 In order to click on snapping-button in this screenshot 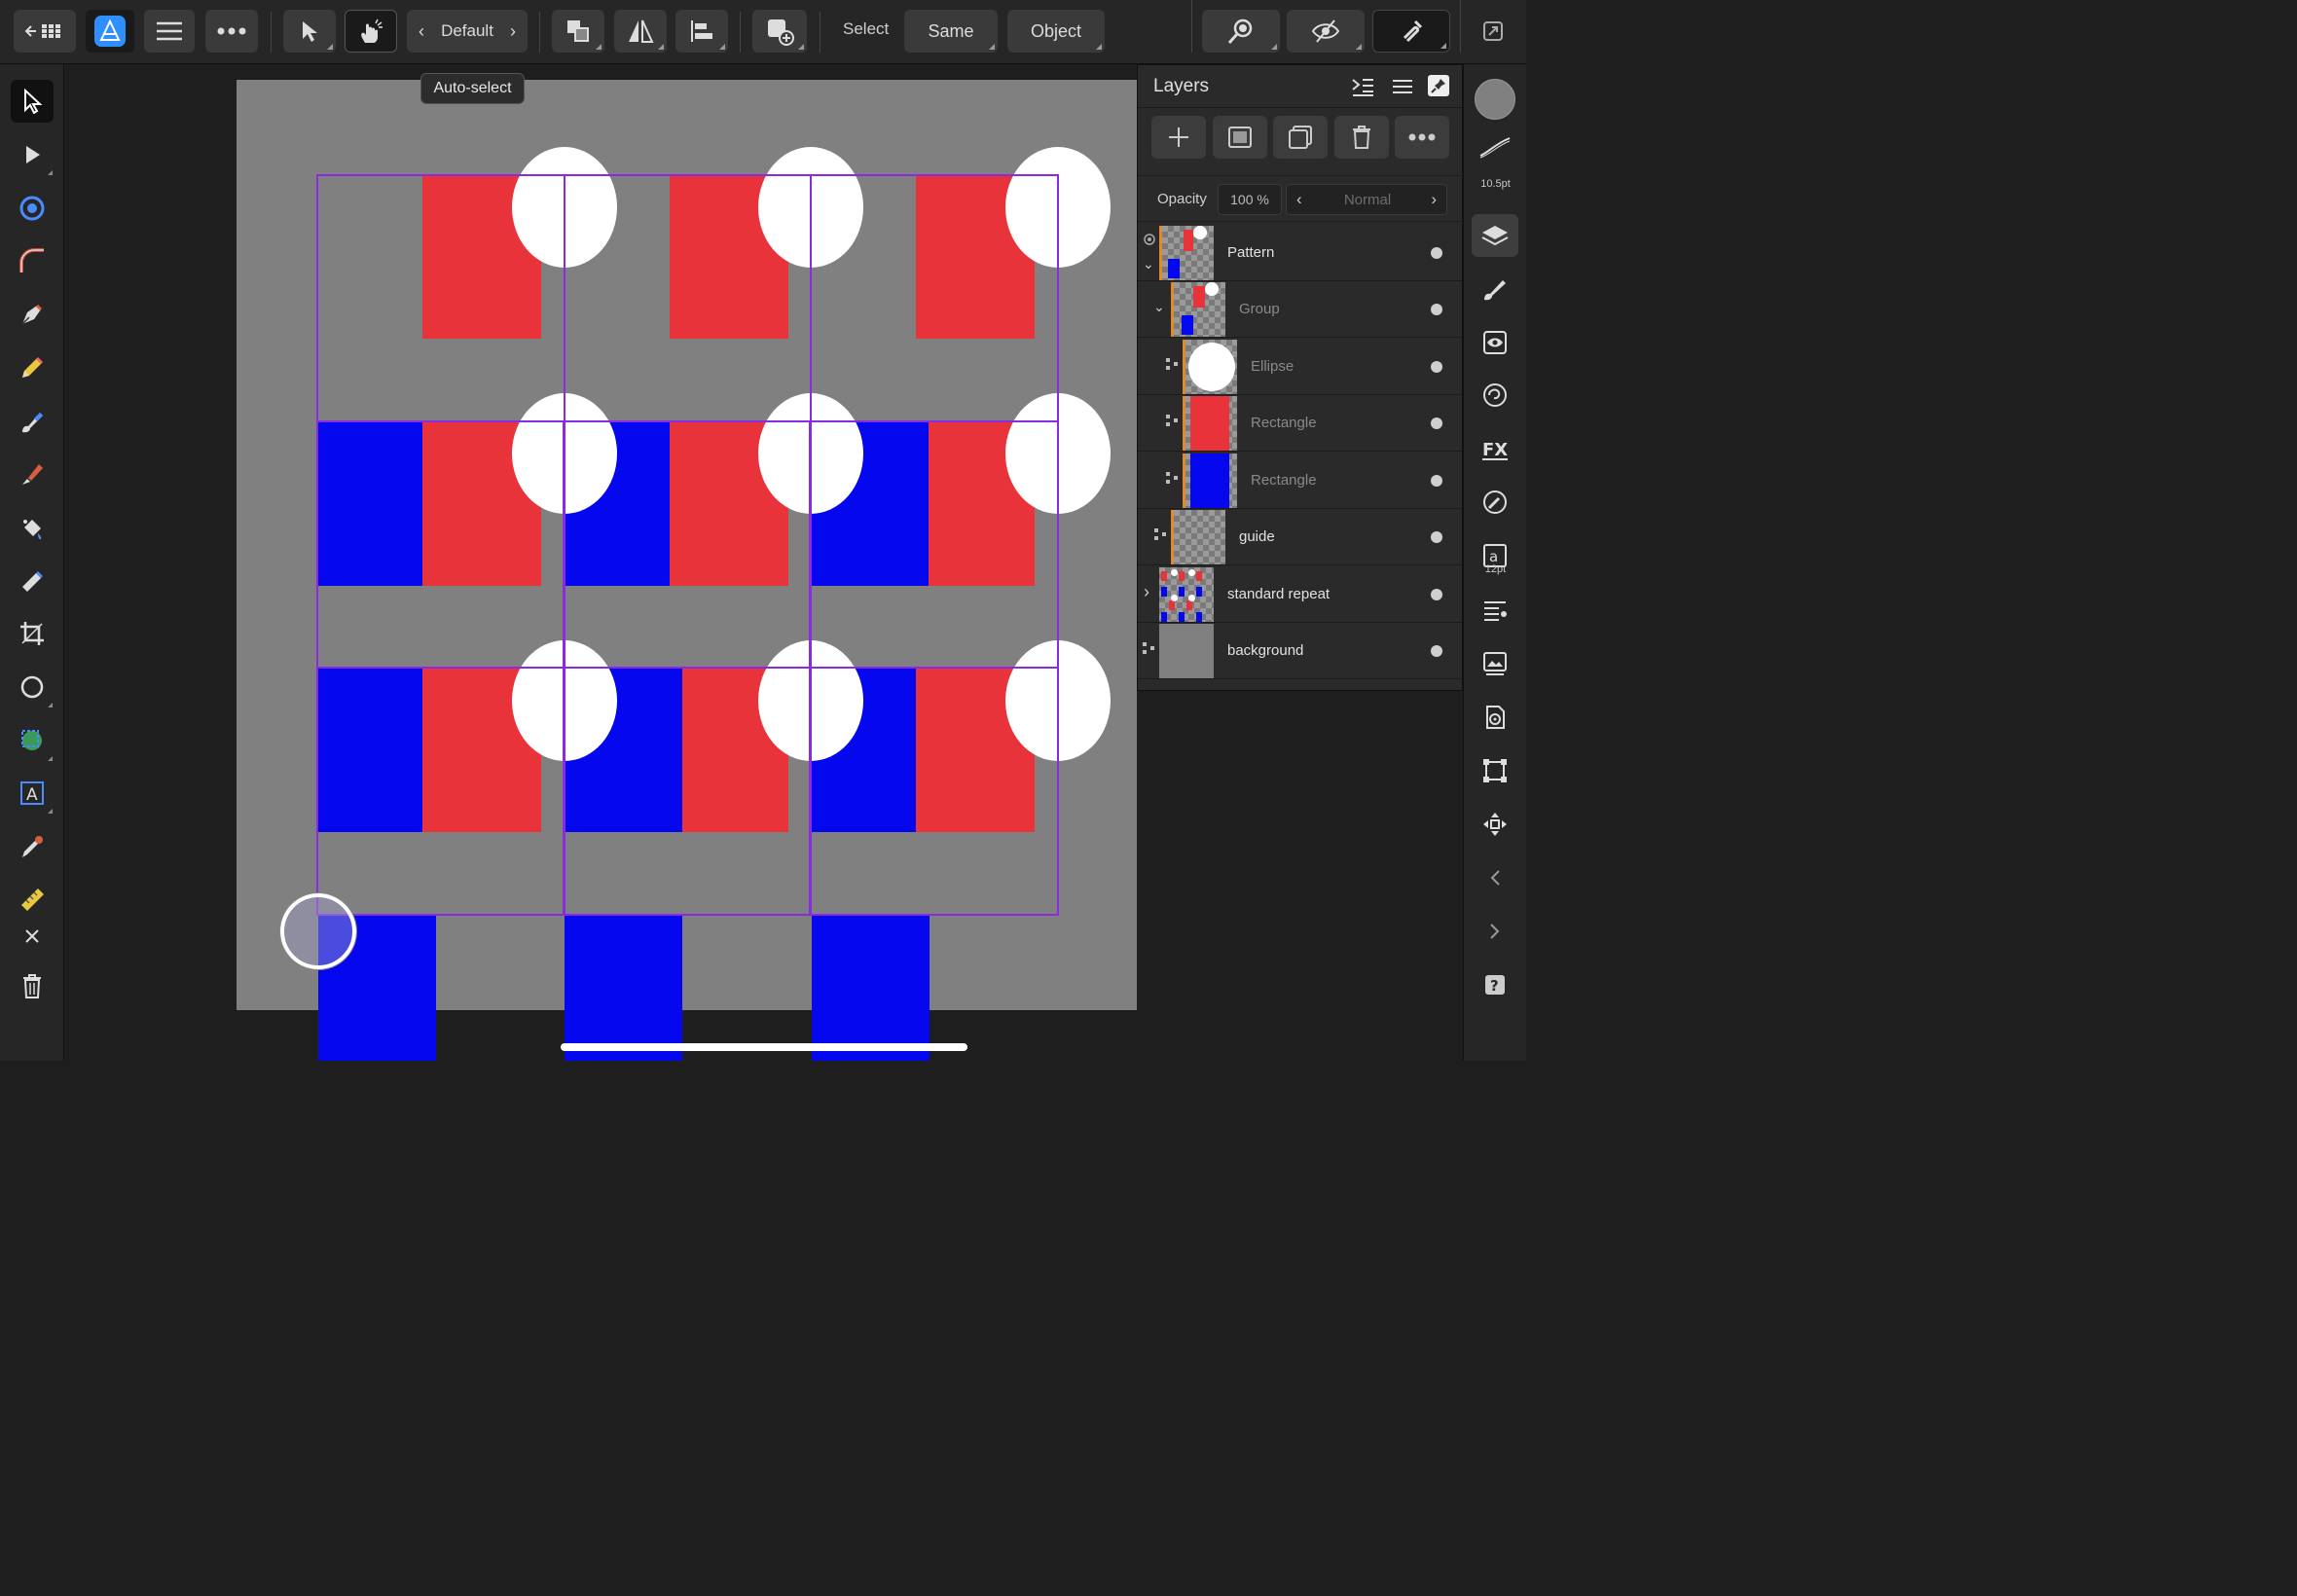, I will do `click(1411, 32)`.